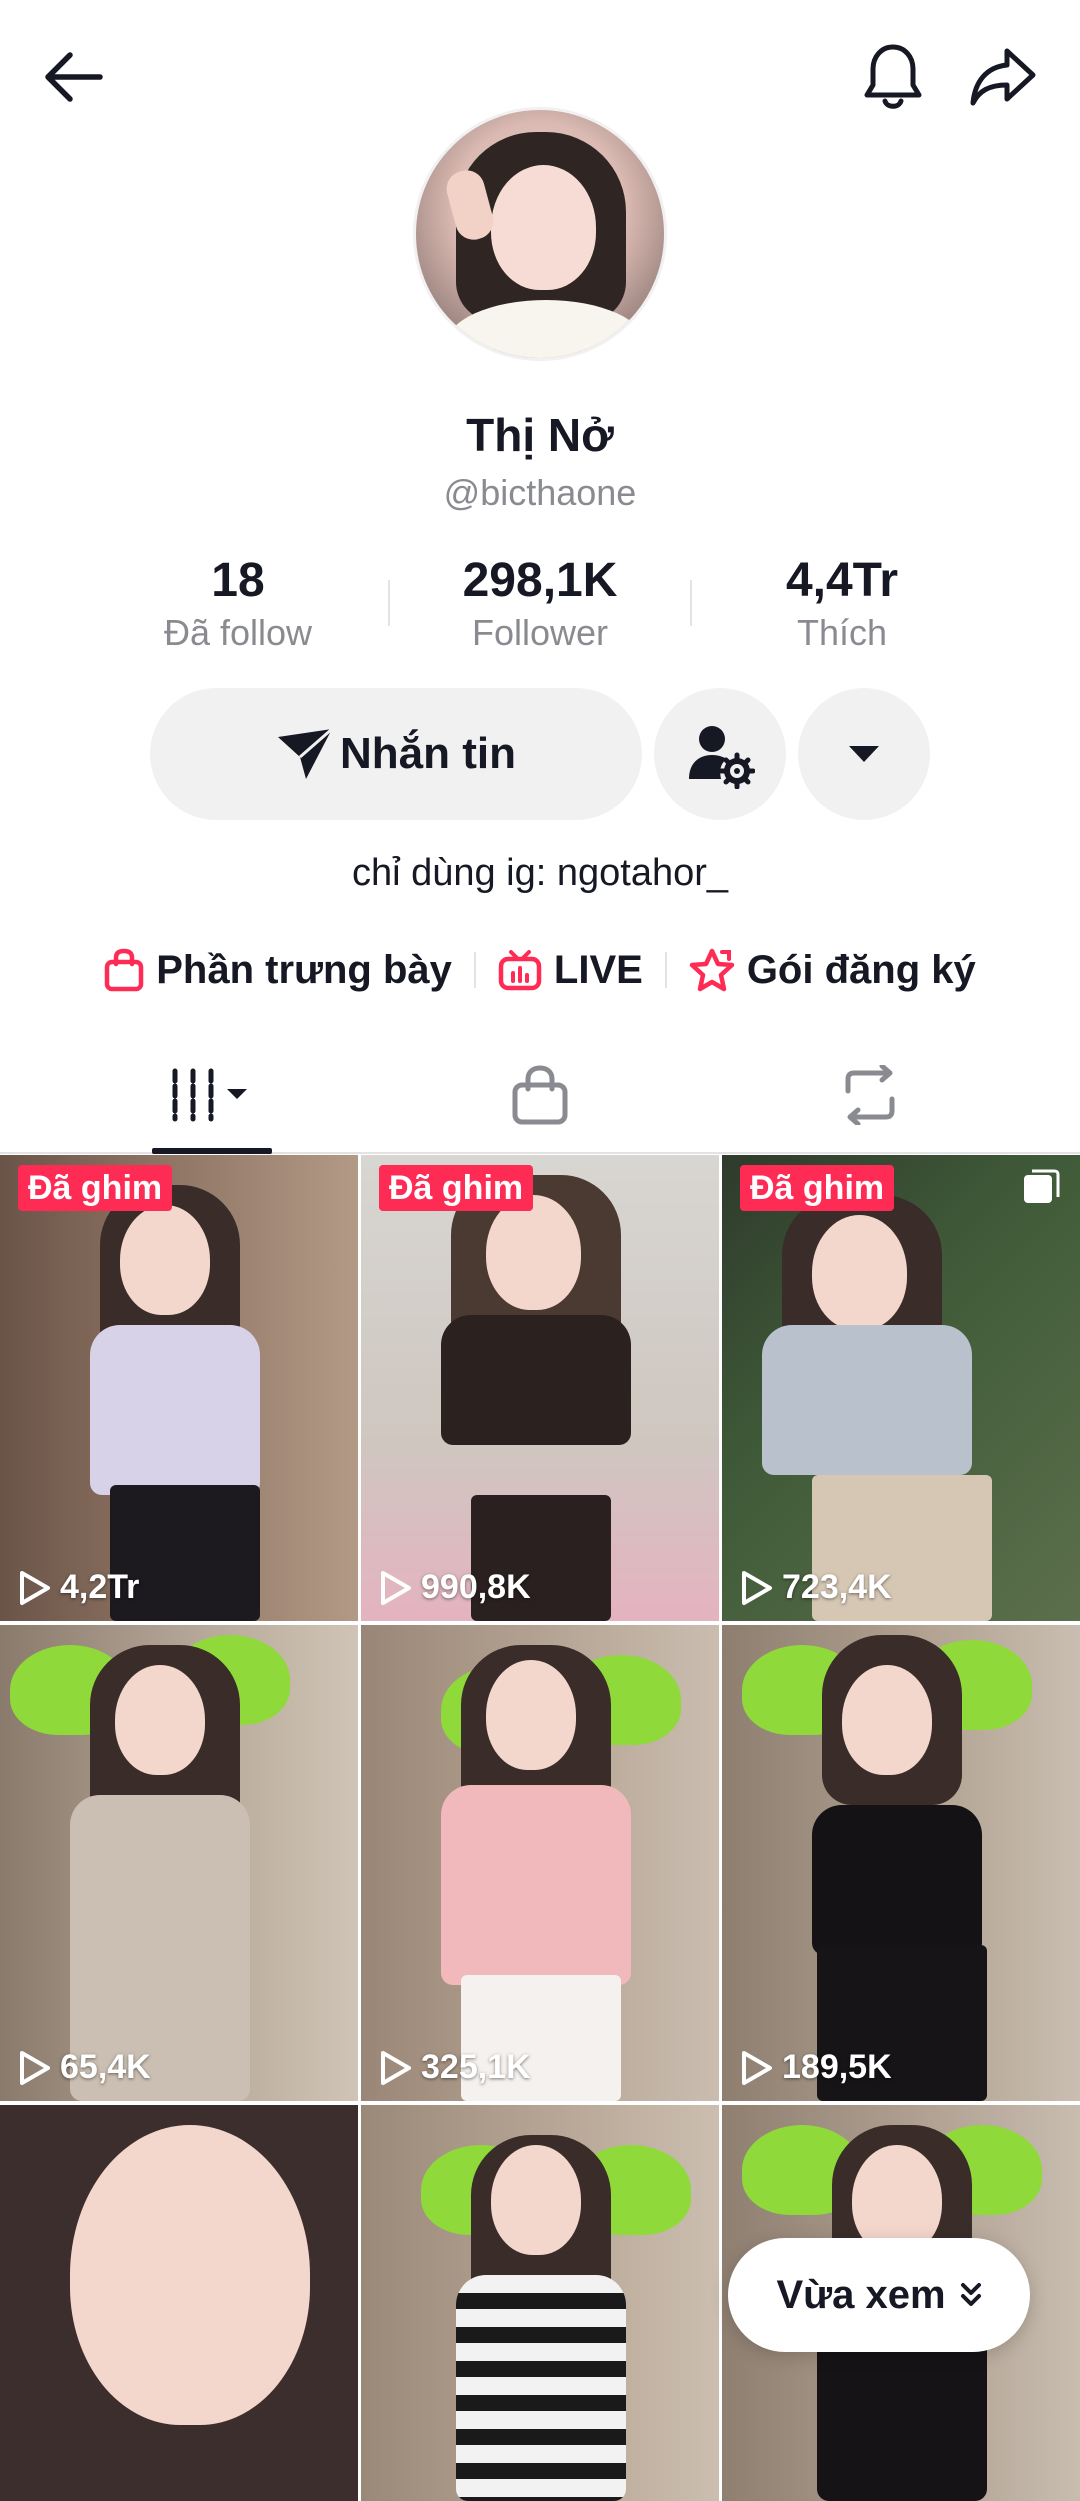  What do you see at coordinates (712, 970) in the screenshot?
I see `star-icon` at bounding box center [712, 970].